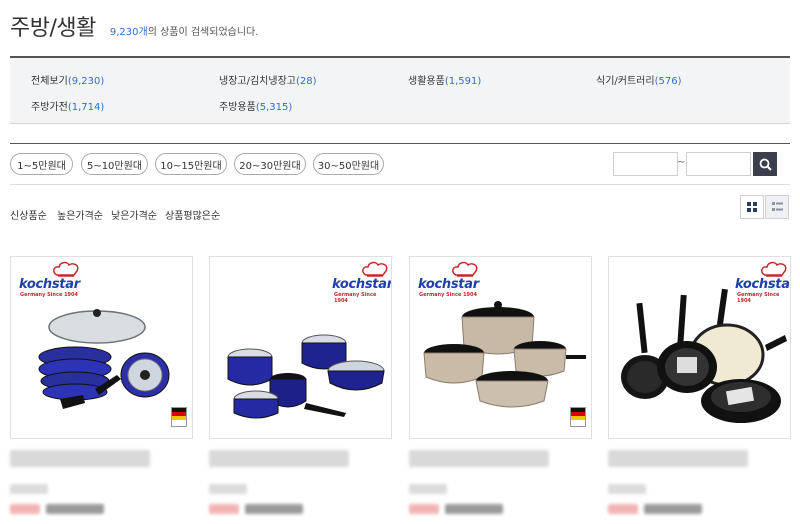 This screenshot has width=800, height=524. What do you see at coordinates (28, 214) in the screenshot?
I see `sort-newest: 신상품순` at bounding box center [28, 214].